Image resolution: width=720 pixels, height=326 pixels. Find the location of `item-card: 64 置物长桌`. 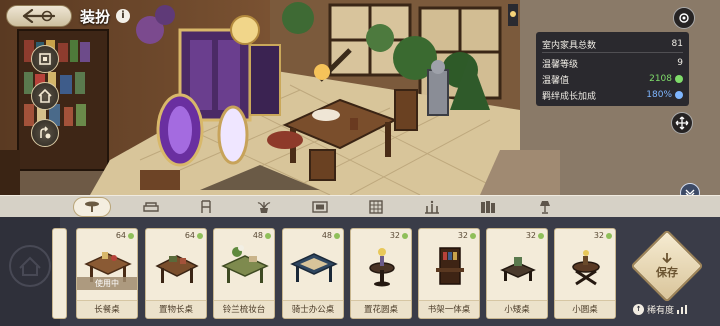

item-card: 64 置物长桌 is located at coordinates (176, 273).